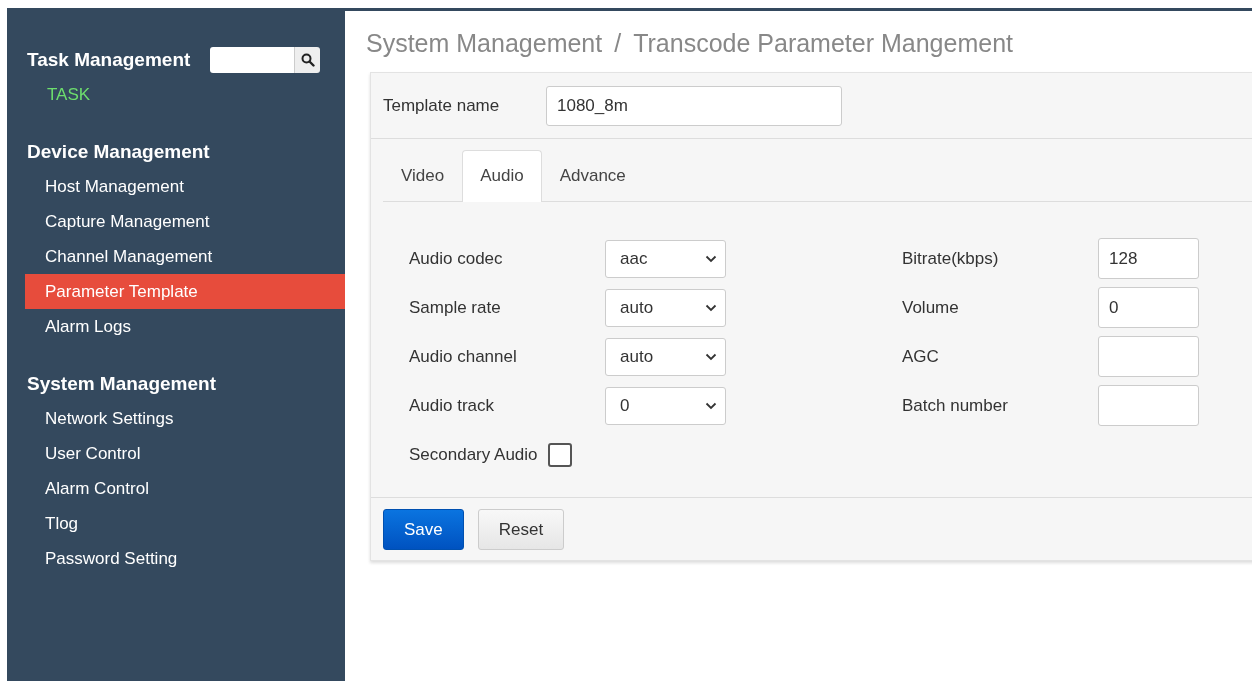  Describe the element at coordinates (185, 94) in the screenshot. I see `nav-item: TASK` at that location.